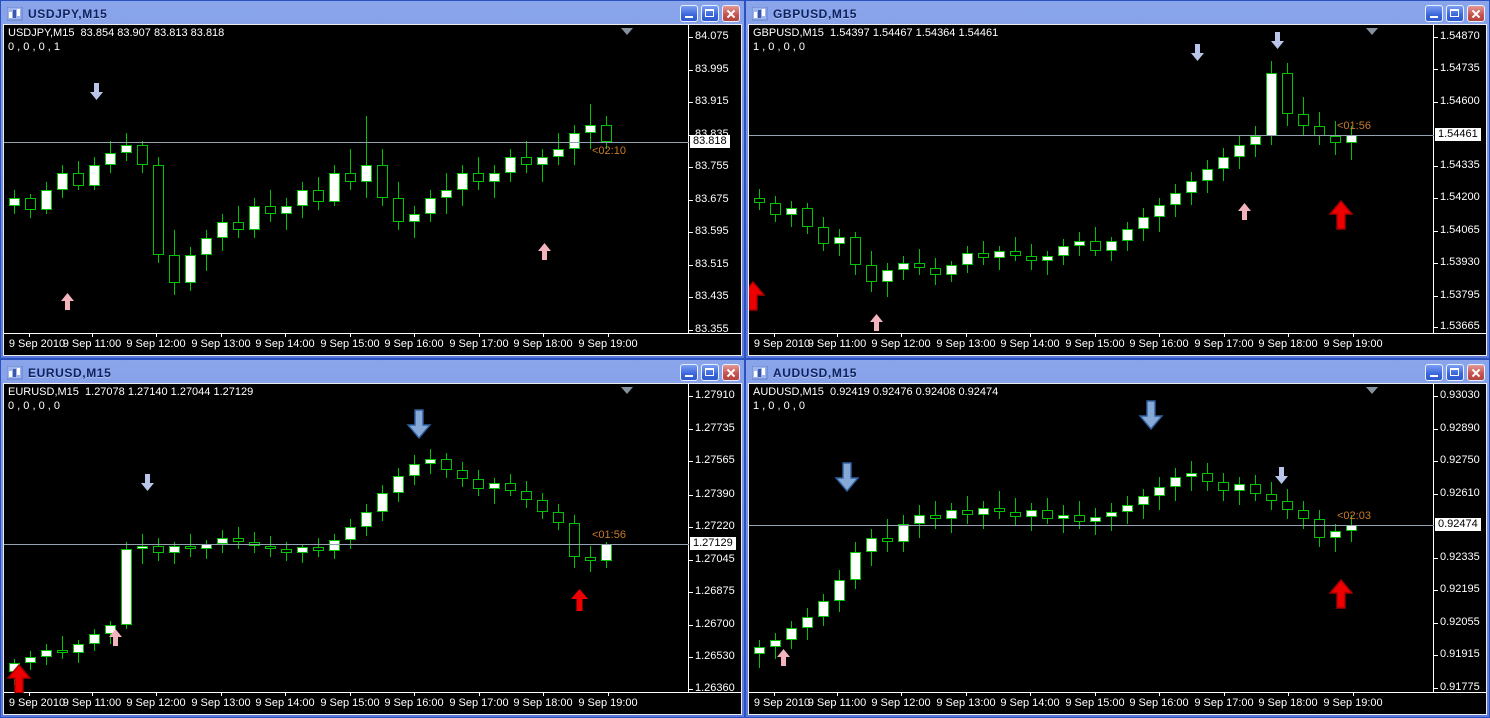 The height and width of the screenshot is (718, 1490). I want to click on time-tick-label: 9 Sep 17:00, so click(479, 344).